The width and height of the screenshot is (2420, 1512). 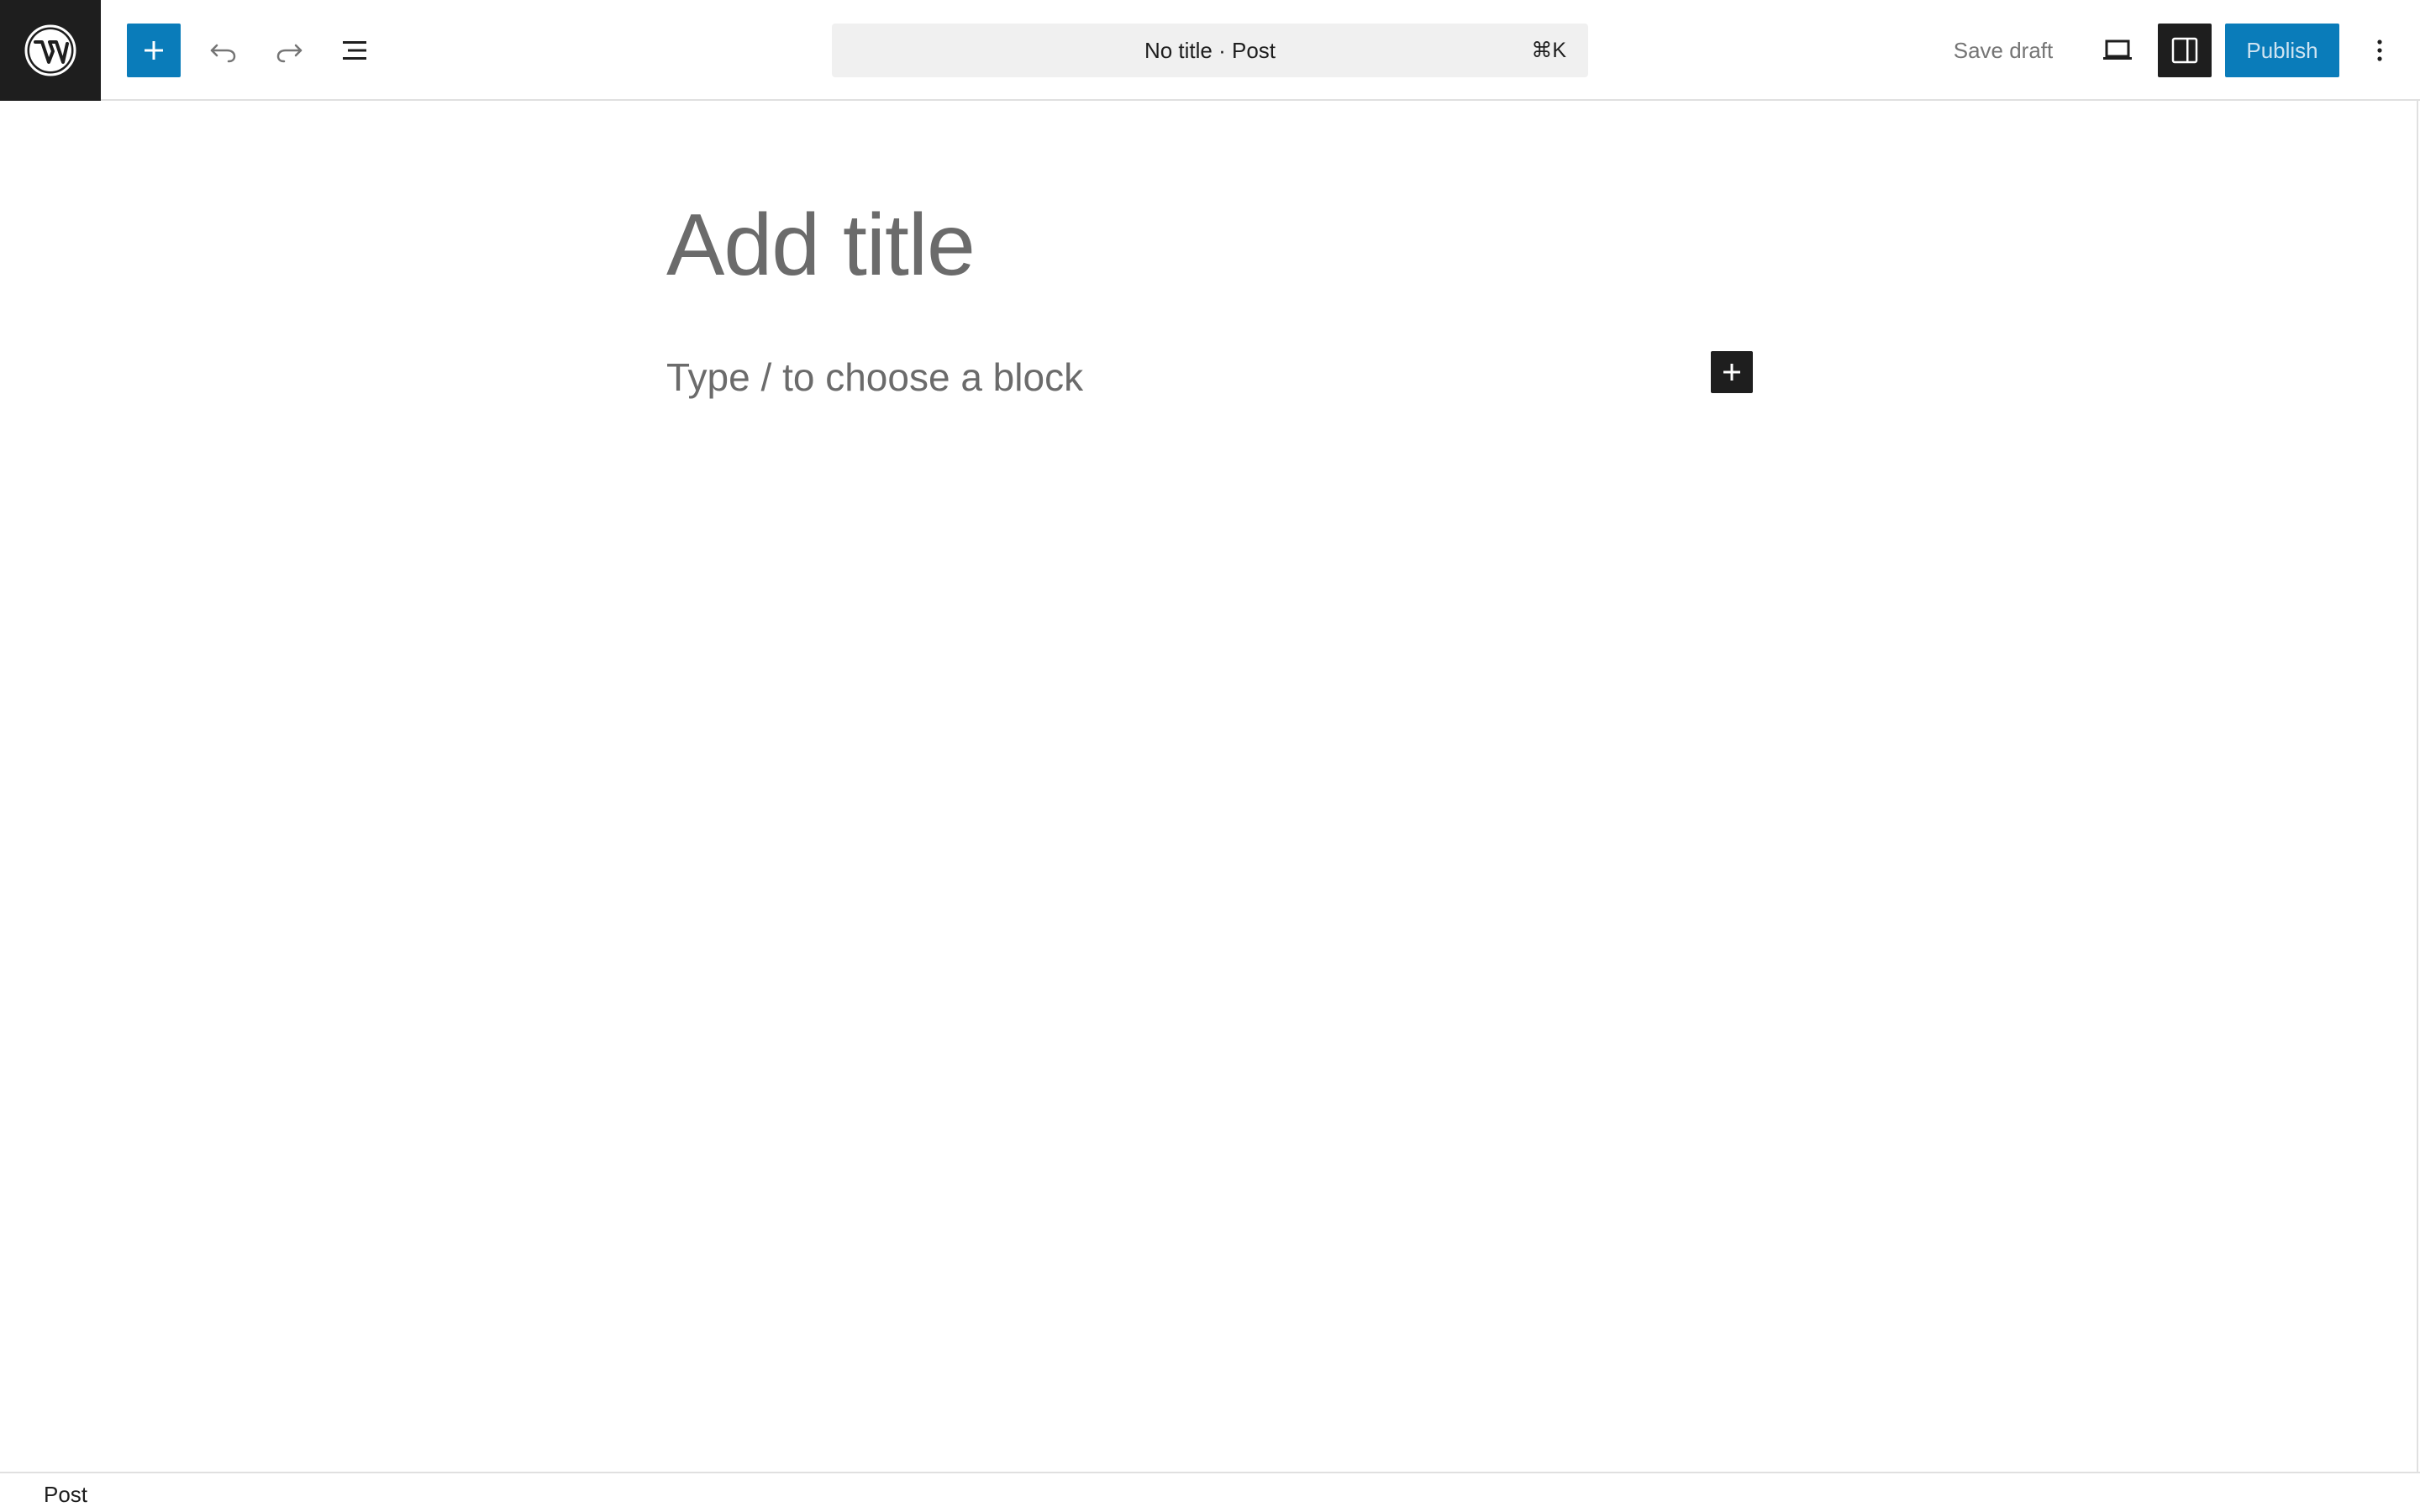 I want to click on document-title: No title · Post, so click(x=1210, y=50).